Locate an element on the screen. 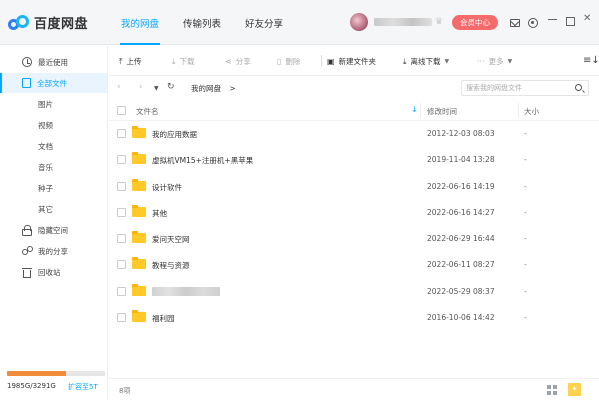 This screenshot has height=400, width=599. tab-friend-share: 好友分享 is located at coordinates (264, 22).